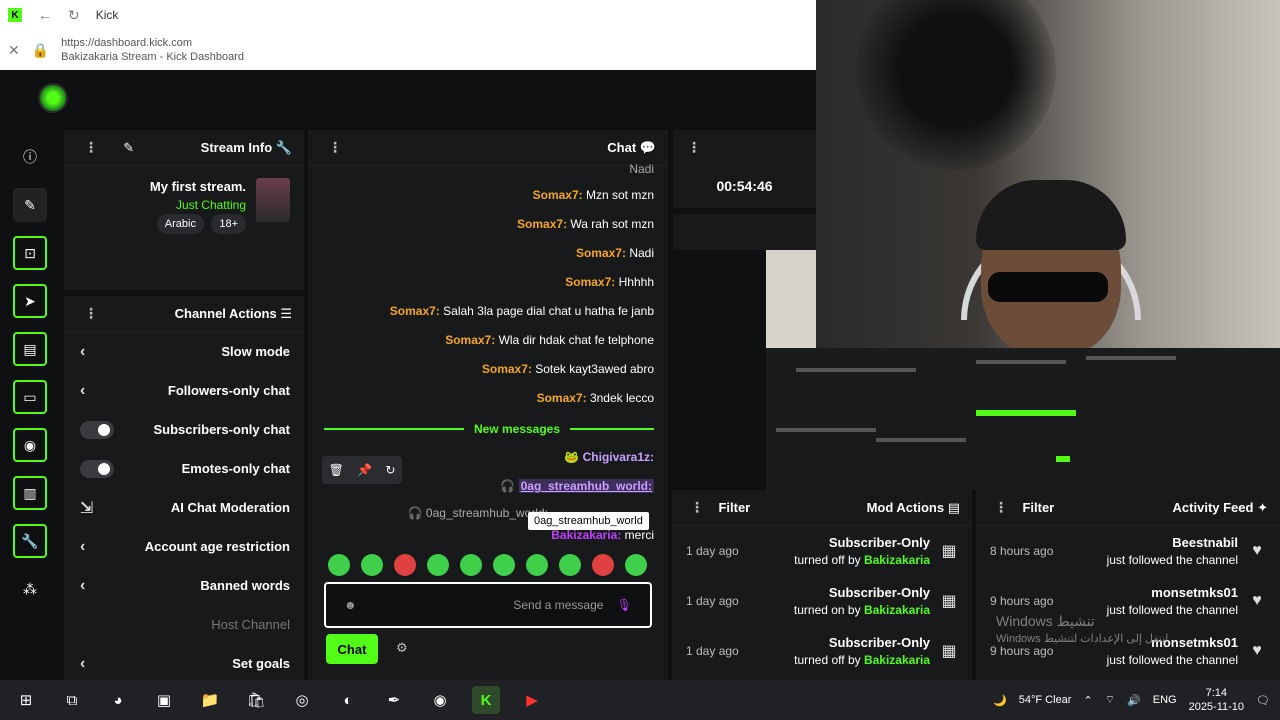 The height and width of the screenshot is (720, 1280). Describe the element at coordinates (184, 507) in the screenshot. I see `ai-moderation-row: ⇲ AI Chat Moderation` at that location.